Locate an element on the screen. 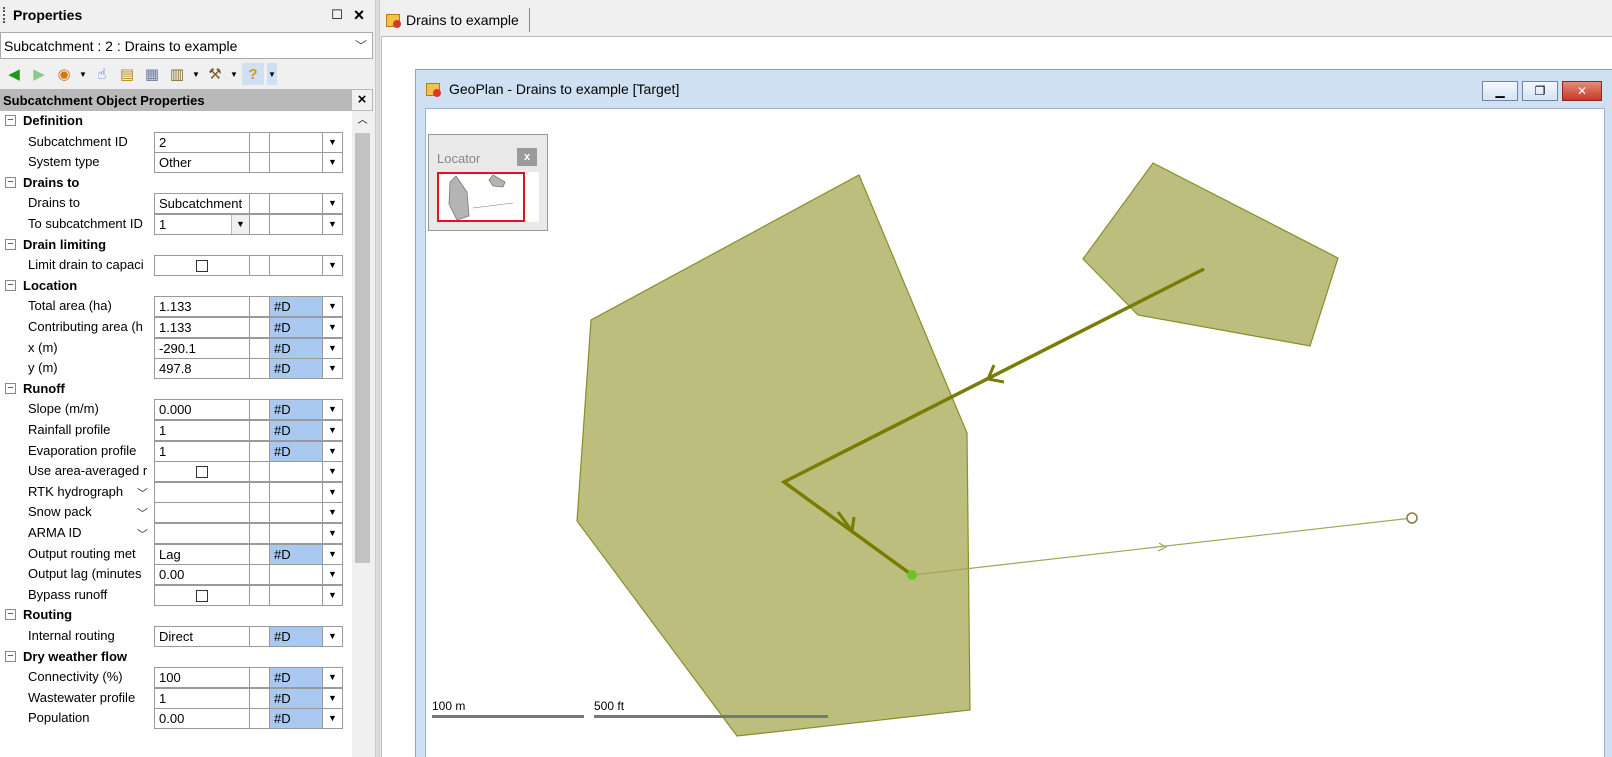  scrollbar-thumb is located at coordinates (362, 348).